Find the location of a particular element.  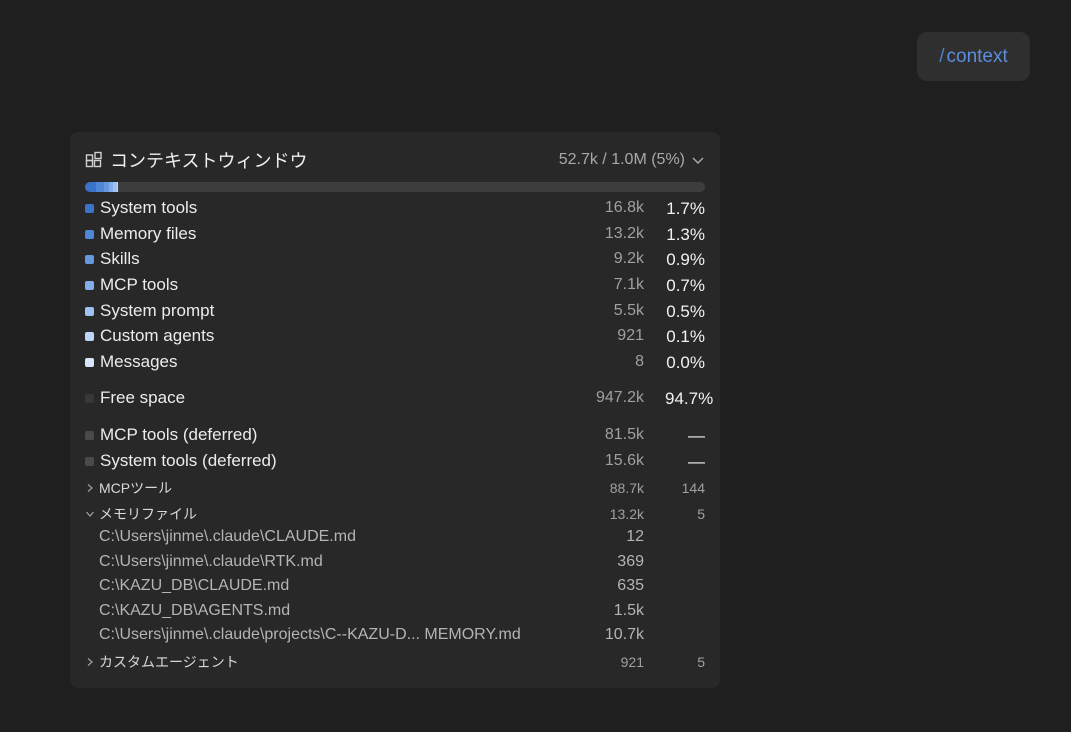

row-percent: 0.7% is located at coordinates (685, 285).